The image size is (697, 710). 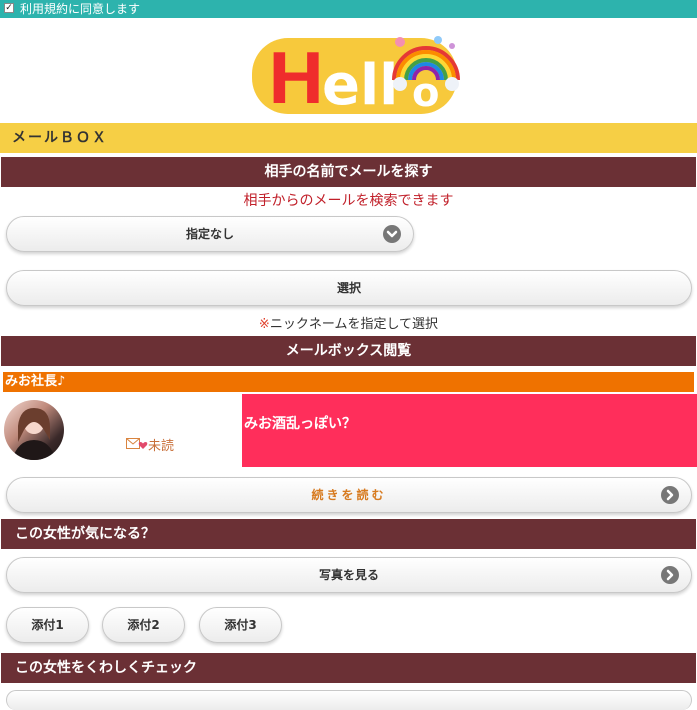 I want to click on detail-section-title: この女性をくわしくチェック, so click(x=106, y=668).